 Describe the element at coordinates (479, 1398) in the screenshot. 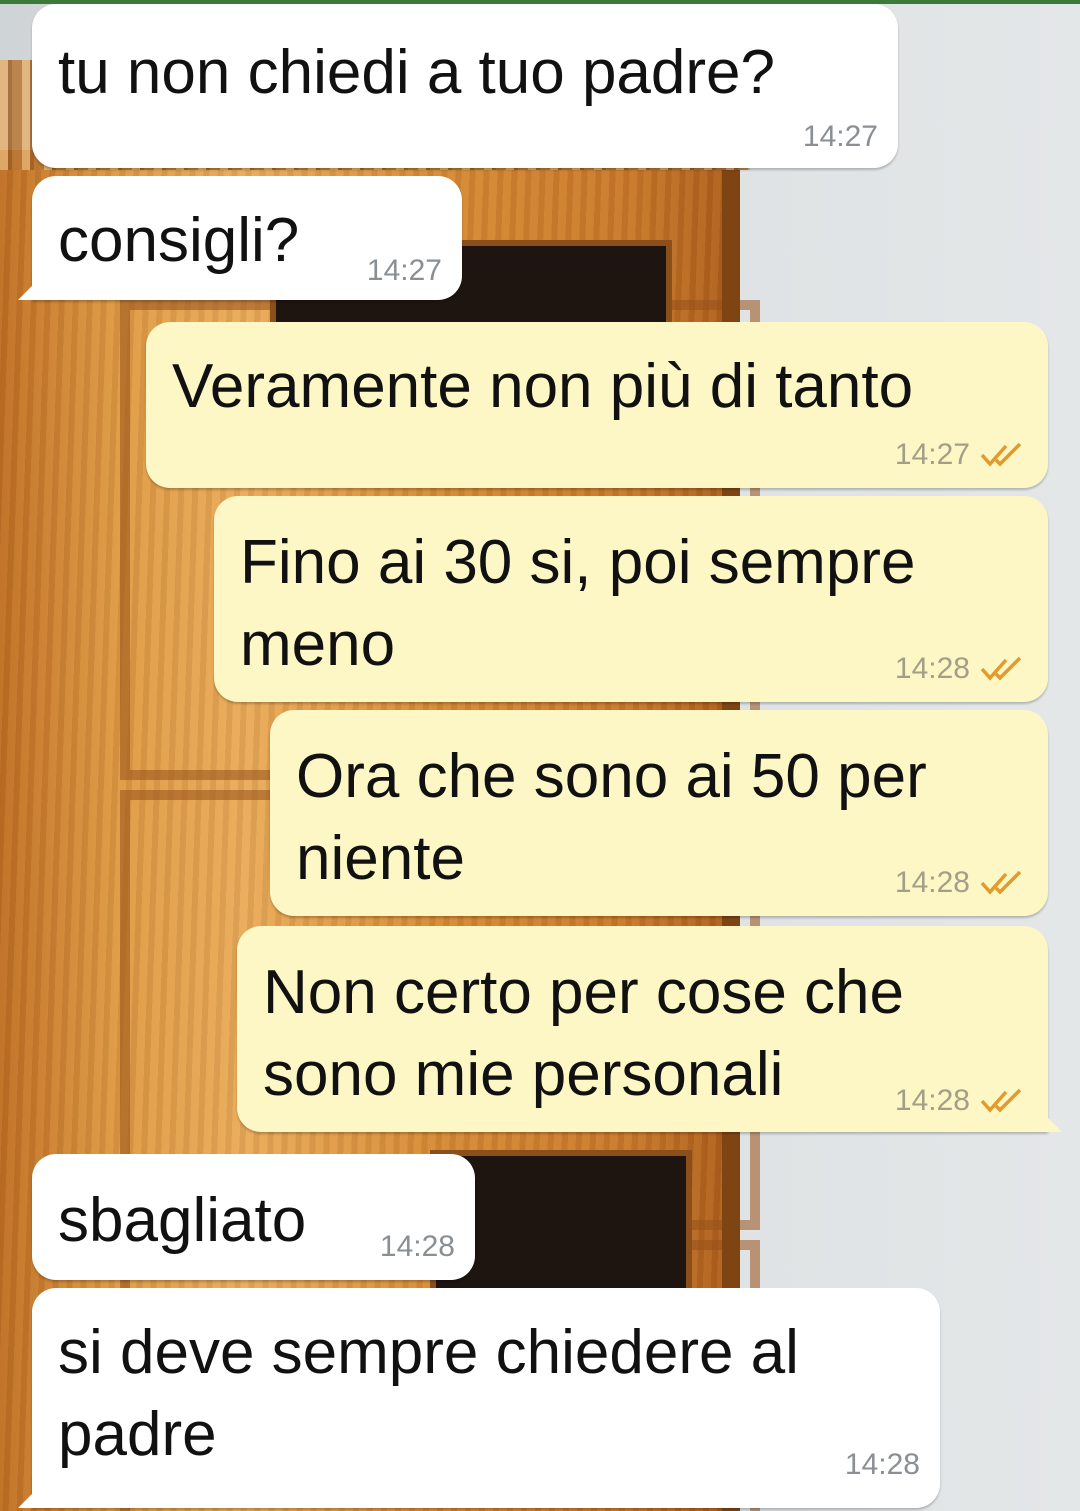

I see `message-bubble-incoming: si deve sempre chiedere al padre 14:28` at that location.